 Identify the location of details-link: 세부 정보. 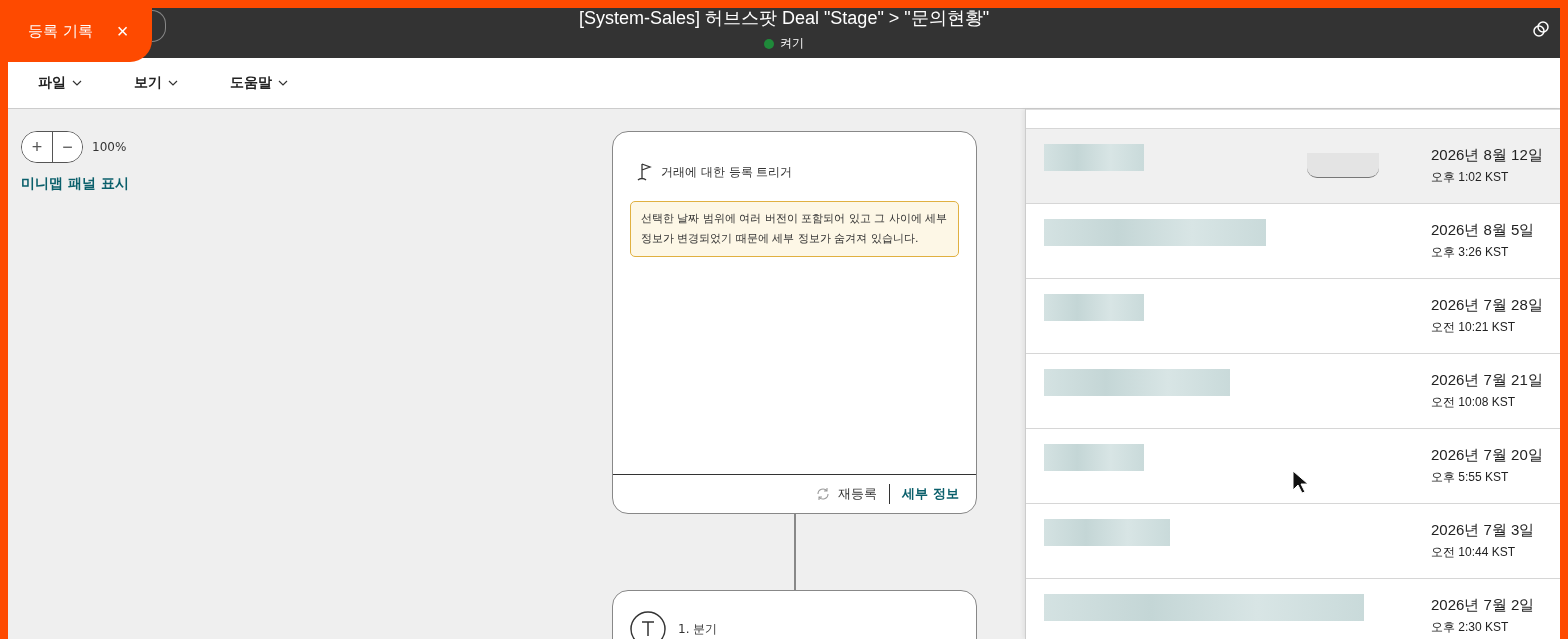
(930, 494).